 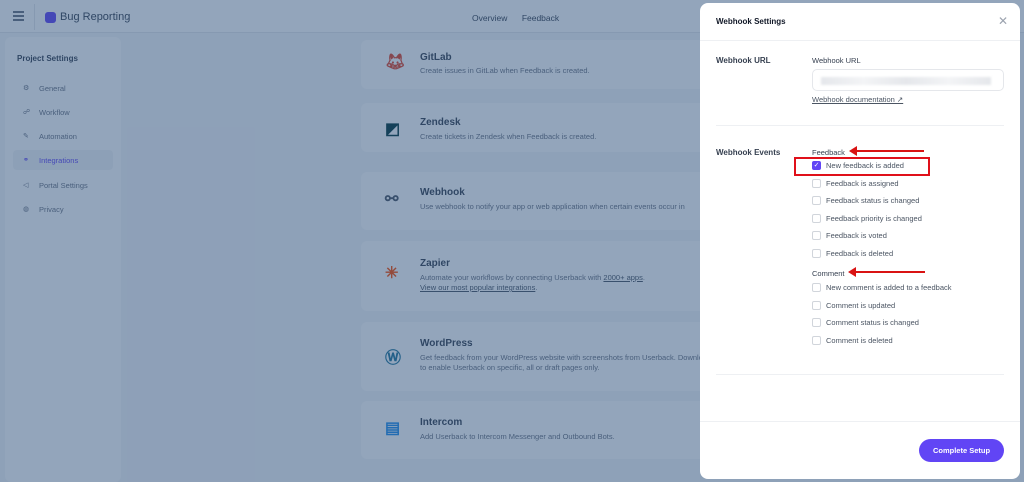 I want to click on checkbox-feedback-event: Feedback is assigned, so click(x=855, y=183).